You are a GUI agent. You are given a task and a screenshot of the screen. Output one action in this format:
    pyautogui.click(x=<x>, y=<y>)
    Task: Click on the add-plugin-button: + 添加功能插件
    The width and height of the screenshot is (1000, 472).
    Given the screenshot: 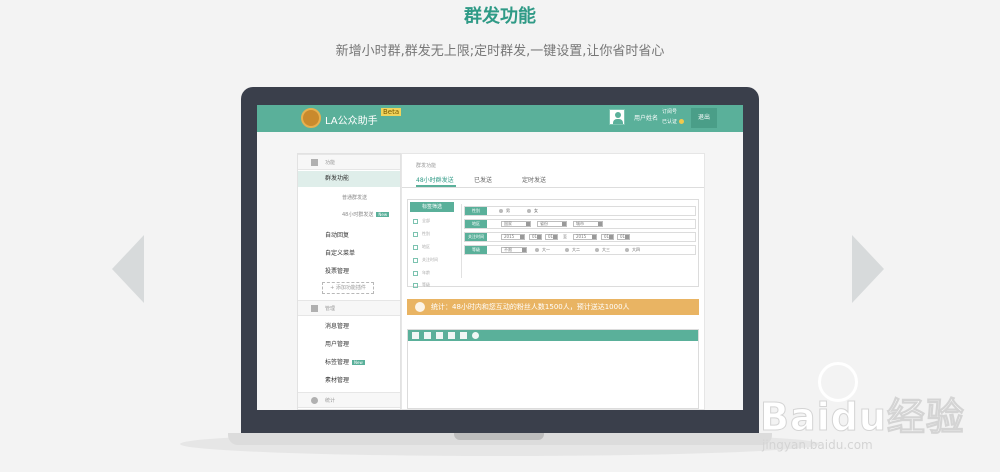 What is the action you would take?
    pyautogui.click(x=348, y=288)
    